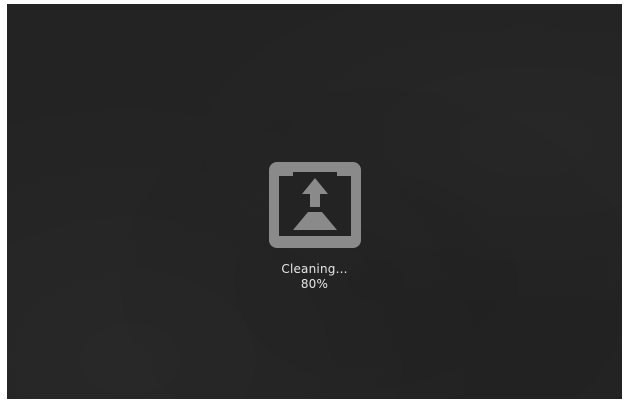 The image size is (628, 403). I want to click on progress-percent: 80%, so click(314, 284).